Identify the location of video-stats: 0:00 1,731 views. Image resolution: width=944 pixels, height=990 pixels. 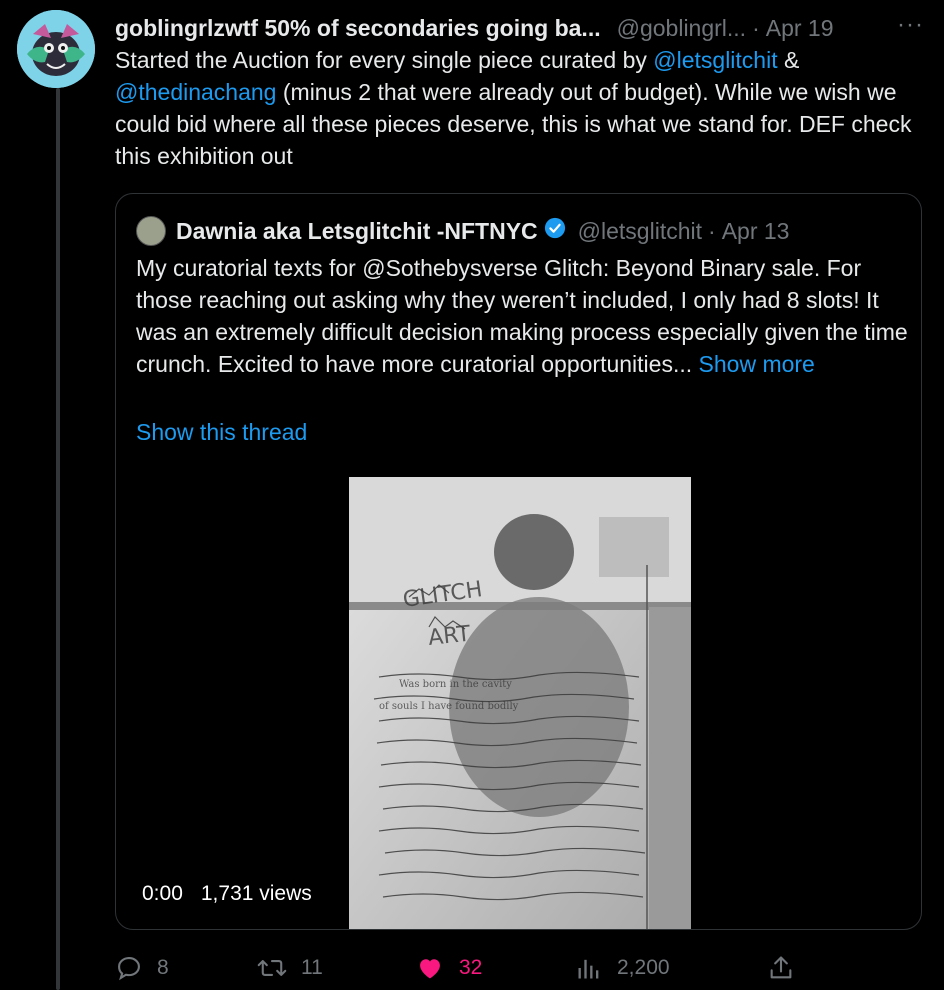
(227, 894).